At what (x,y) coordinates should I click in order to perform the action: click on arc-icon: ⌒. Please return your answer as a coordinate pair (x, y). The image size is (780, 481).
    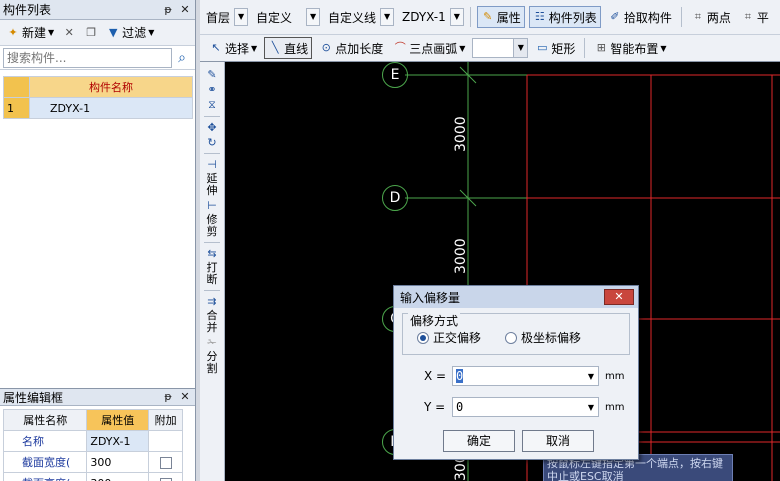
    Looking at the image, I should click on (400, 47).